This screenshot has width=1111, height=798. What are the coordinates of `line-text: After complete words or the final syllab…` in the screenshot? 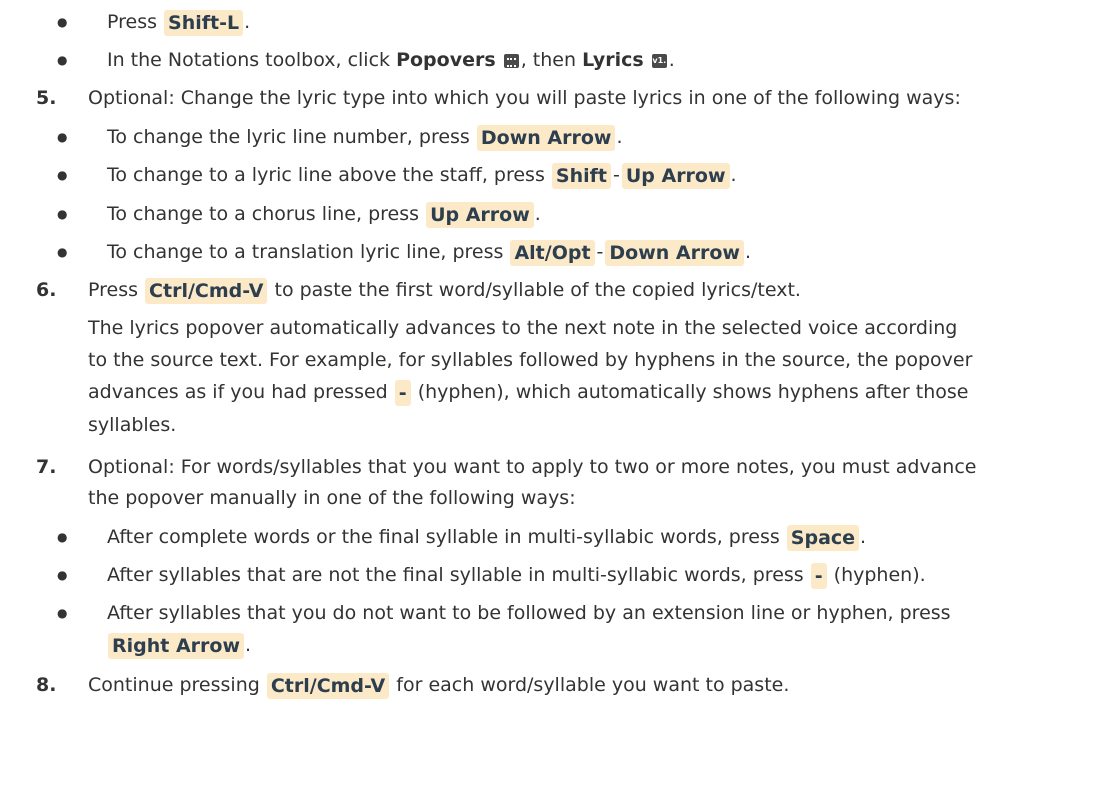 It's located at (486, 537).